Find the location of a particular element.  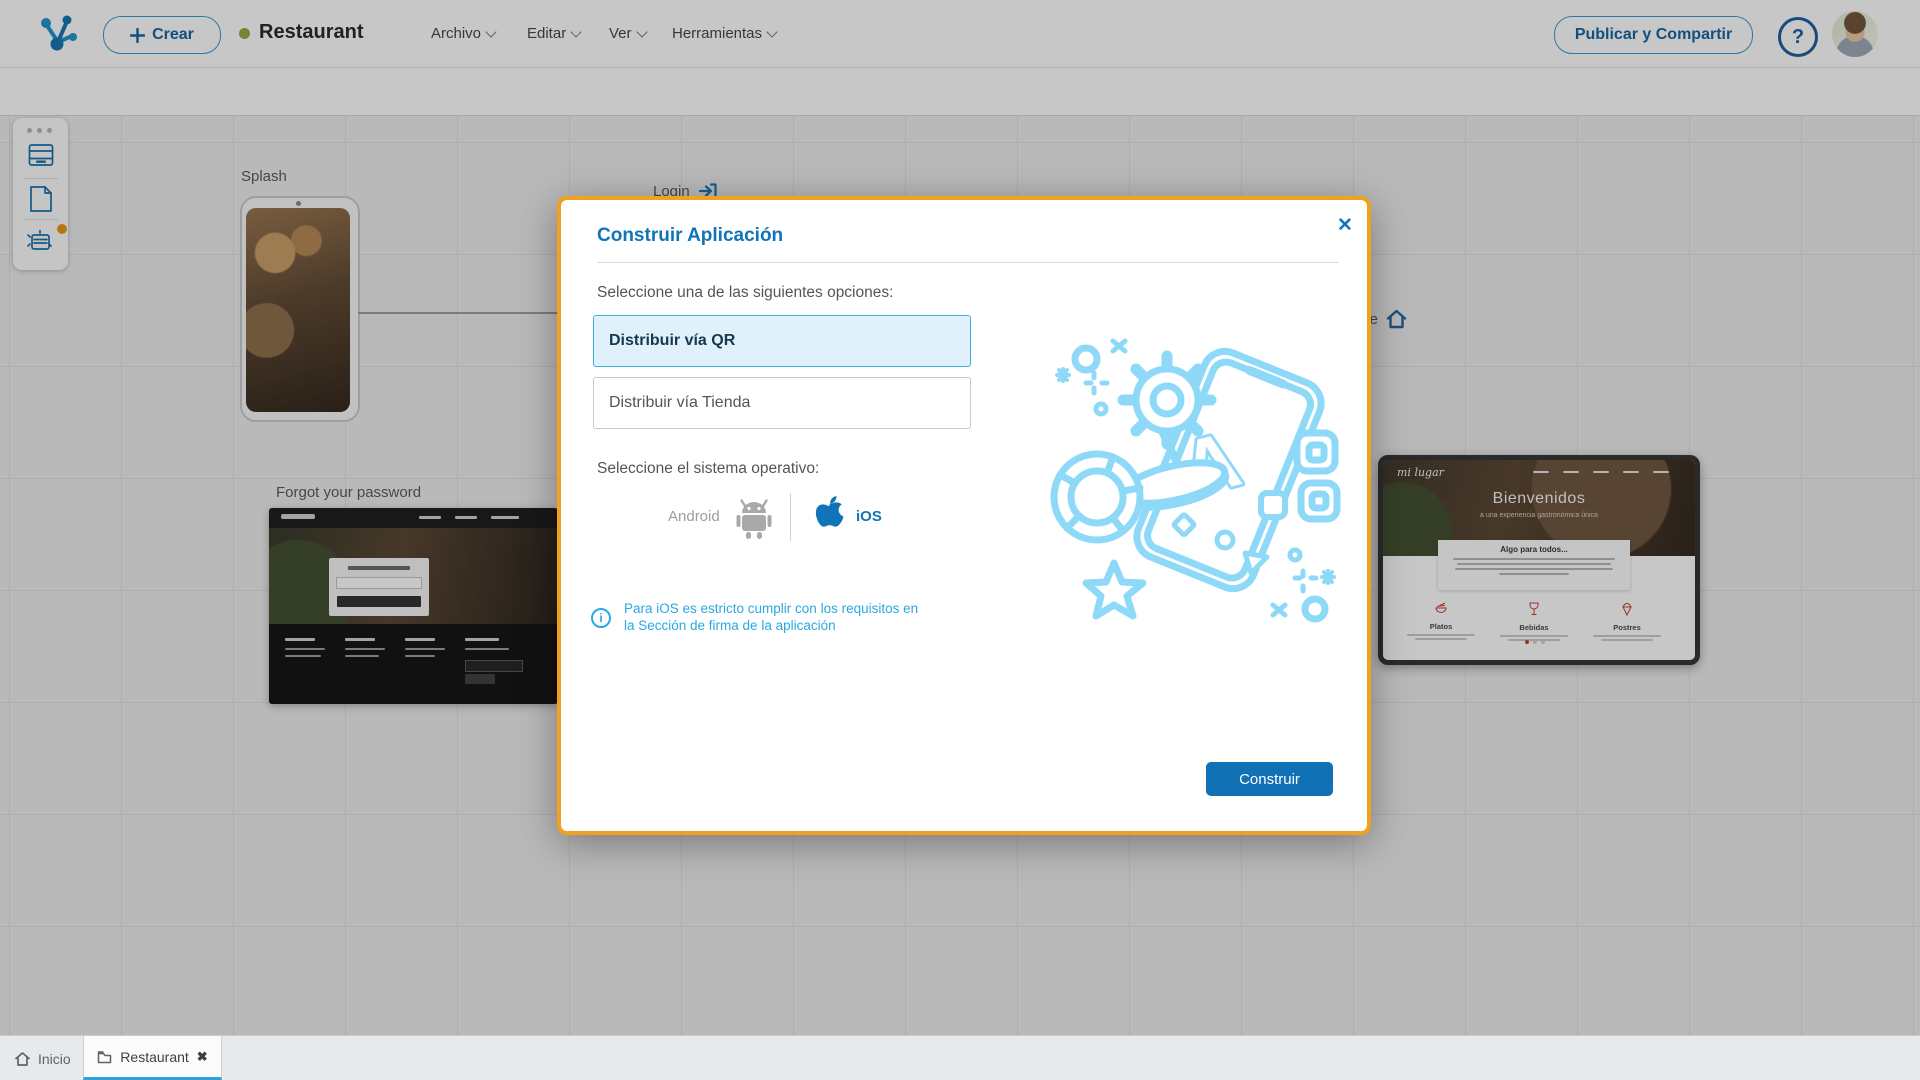

tab-close-button: ✖ is located at coordinates (202, 1057).